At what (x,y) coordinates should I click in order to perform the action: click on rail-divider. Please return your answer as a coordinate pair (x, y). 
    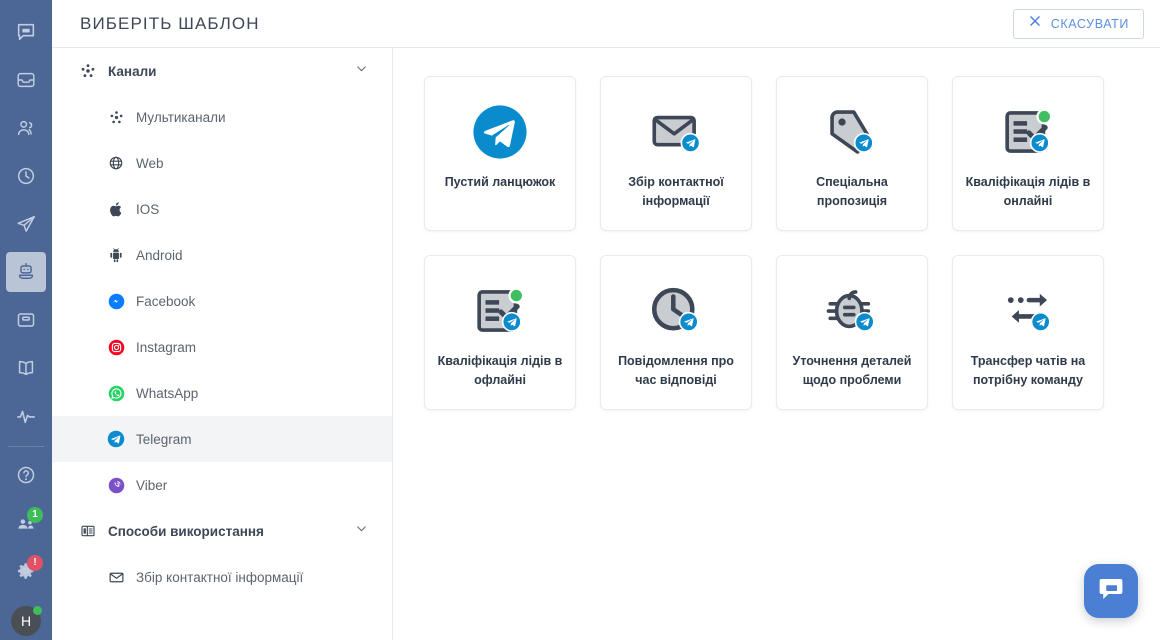
    Looking at the image, I should click on (26, 446).